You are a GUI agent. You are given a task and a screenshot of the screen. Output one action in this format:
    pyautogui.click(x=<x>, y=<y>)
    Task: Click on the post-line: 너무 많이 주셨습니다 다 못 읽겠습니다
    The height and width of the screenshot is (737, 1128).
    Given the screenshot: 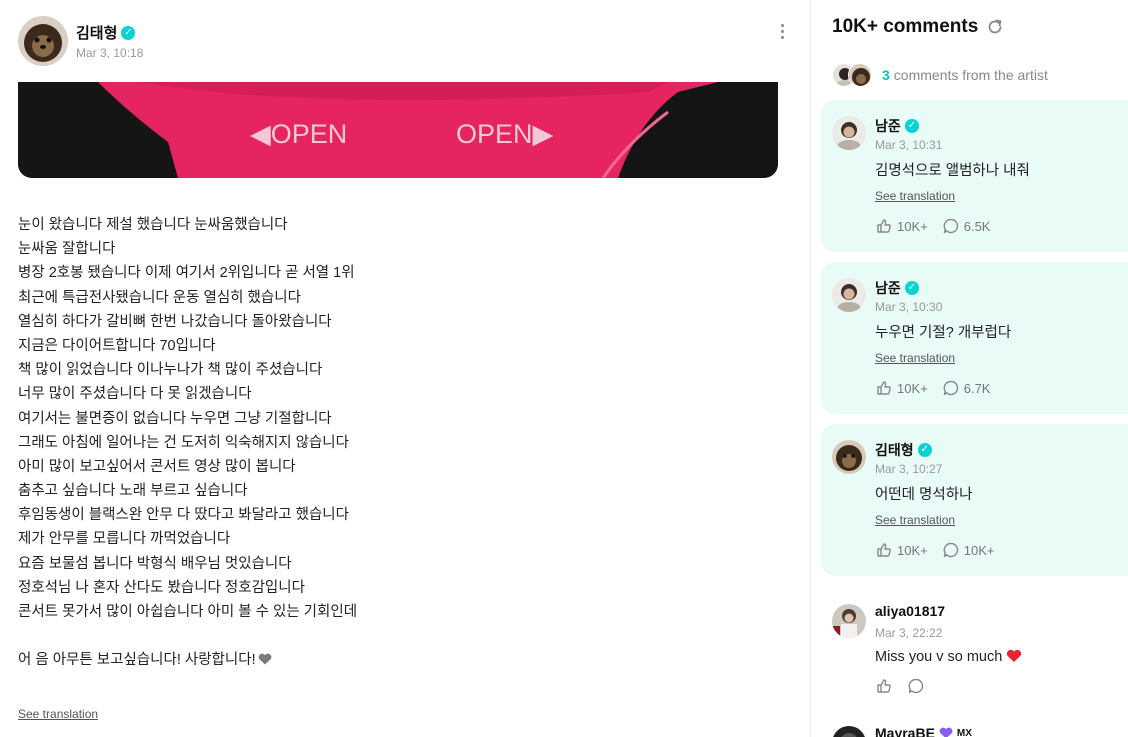 What is the action you would take?
    pyautogui.click(x=135, y=394)
    